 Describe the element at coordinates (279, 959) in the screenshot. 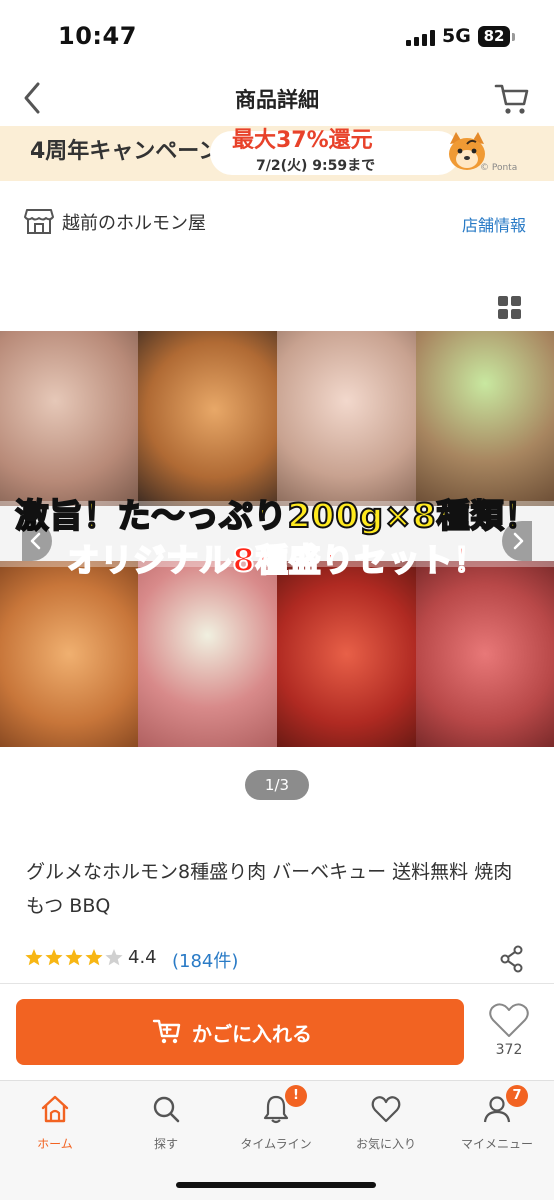

I see `rating-row: 4.4 (184件)` at that location.